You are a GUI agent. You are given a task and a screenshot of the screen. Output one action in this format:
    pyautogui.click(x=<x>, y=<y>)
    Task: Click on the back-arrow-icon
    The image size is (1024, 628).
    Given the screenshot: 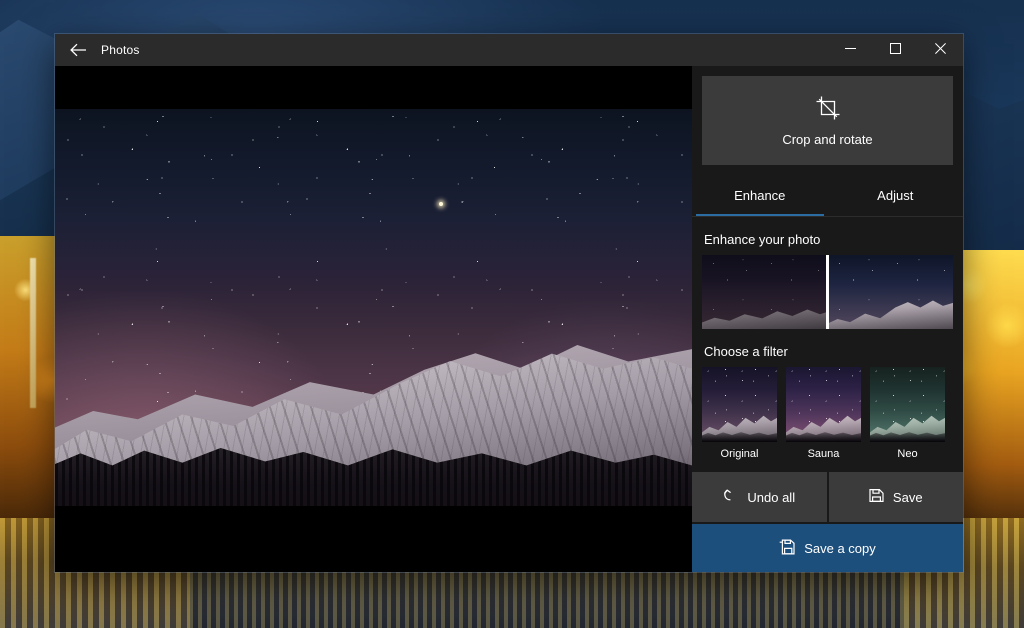 What is the action you would take?
    pyautogui.click(x=78, y=50)
    